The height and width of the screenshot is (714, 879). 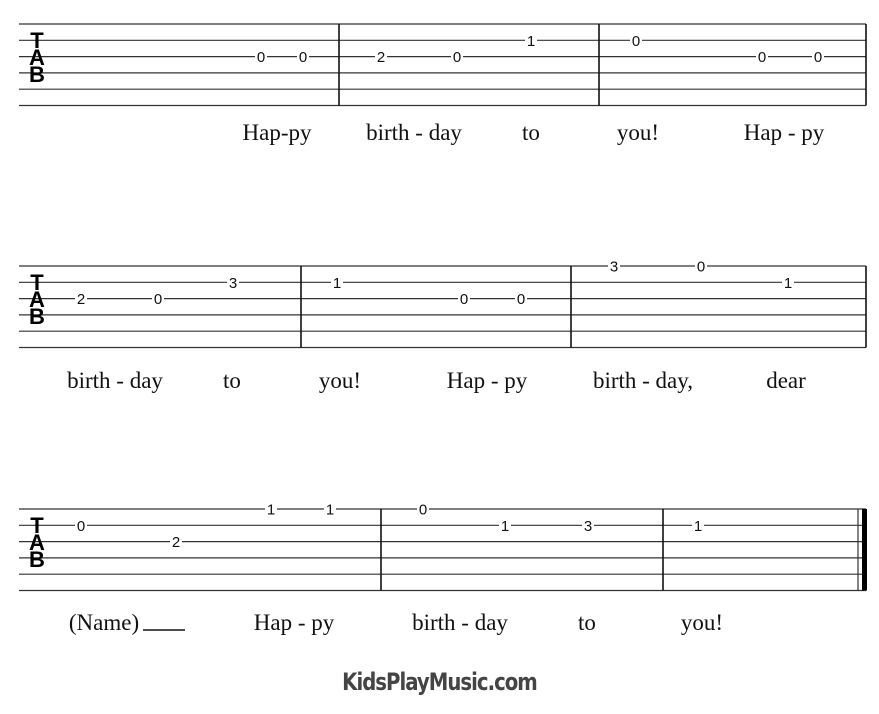 What do you see at coordinates (104, 622) in the screenshot?
I see `lyric-syllable: (Name)` at bounding box center [104, 622].